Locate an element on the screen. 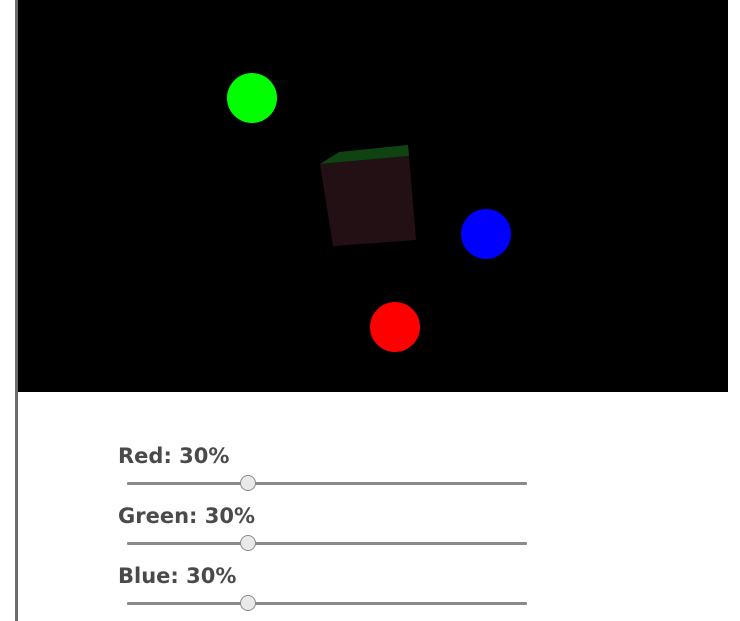 The image size is (740, 621). blue-slider is located at coordinates (327, 603).